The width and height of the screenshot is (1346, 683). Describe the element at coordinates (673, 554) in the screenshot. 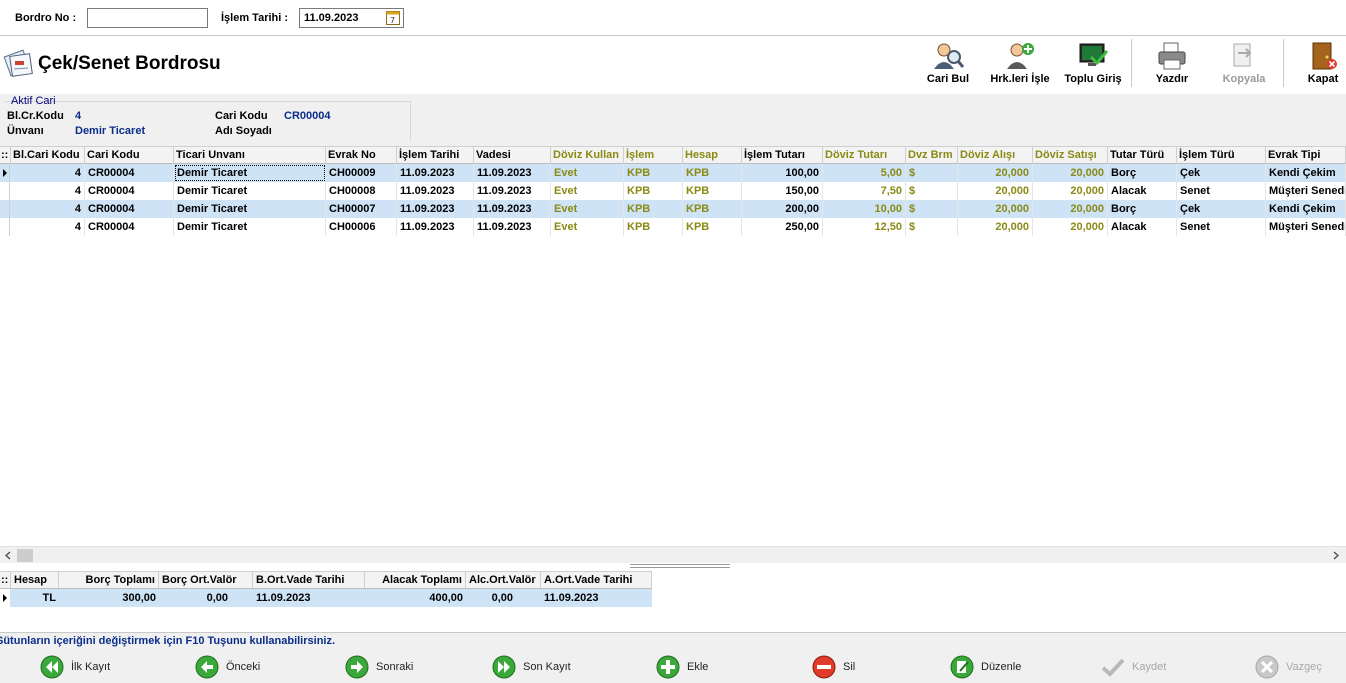

I see `horizontal-scrollbar` at that location.